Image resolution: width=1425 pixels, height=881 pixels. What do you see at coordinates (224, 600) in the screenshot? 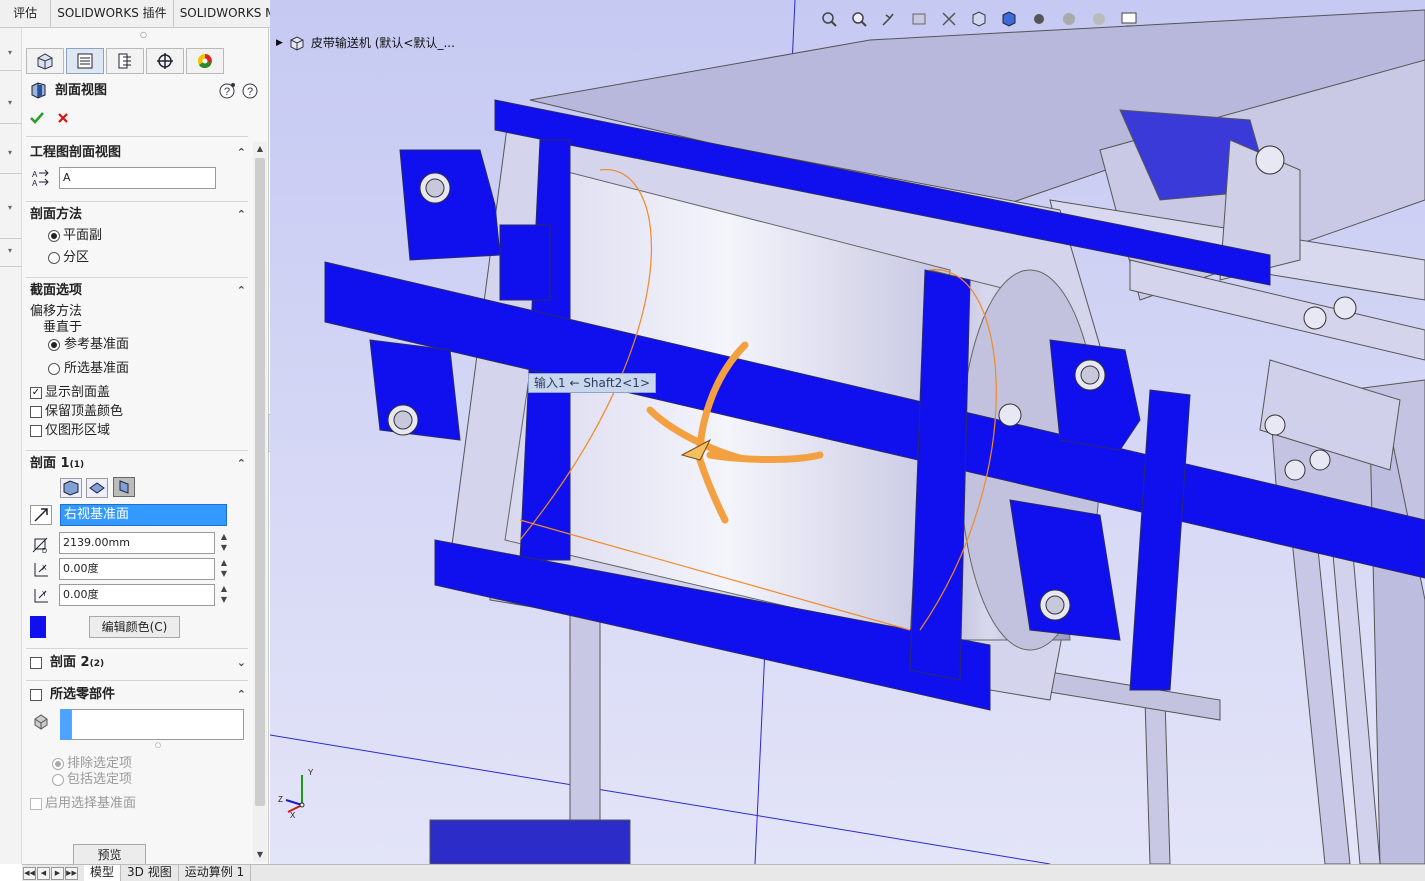
I see `angle-y-spinner-down-icon: ▼` at bounding box center [224, 600].